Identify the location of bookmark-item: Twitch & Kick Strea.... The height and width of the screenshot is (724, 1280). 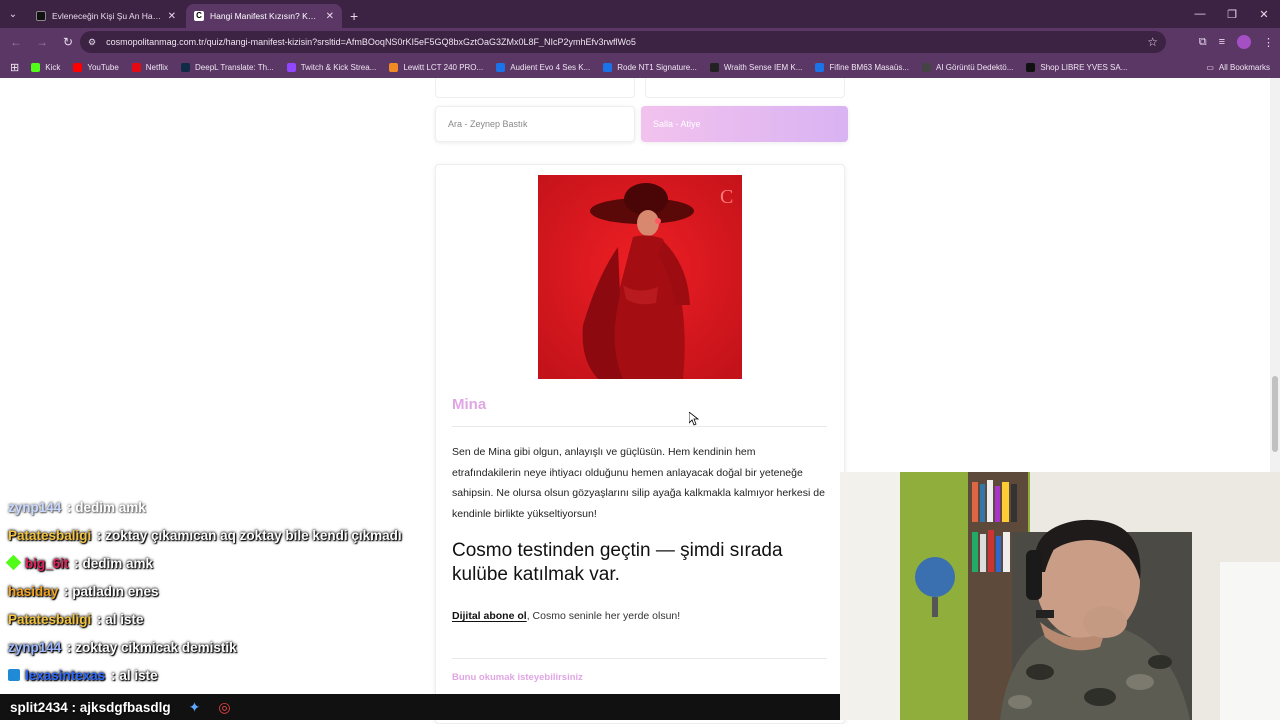
(331, 67).